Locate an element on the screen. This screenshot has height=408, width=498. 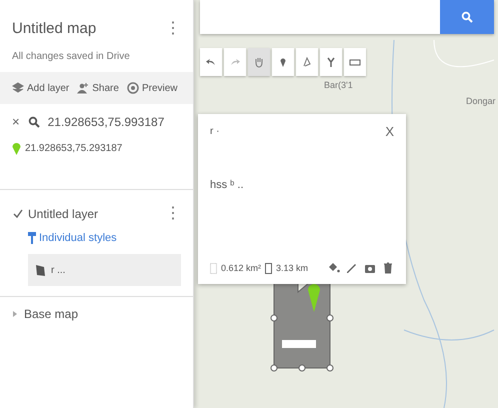
save-status: All changes saved in Drive is located at coordinates (71, 56).